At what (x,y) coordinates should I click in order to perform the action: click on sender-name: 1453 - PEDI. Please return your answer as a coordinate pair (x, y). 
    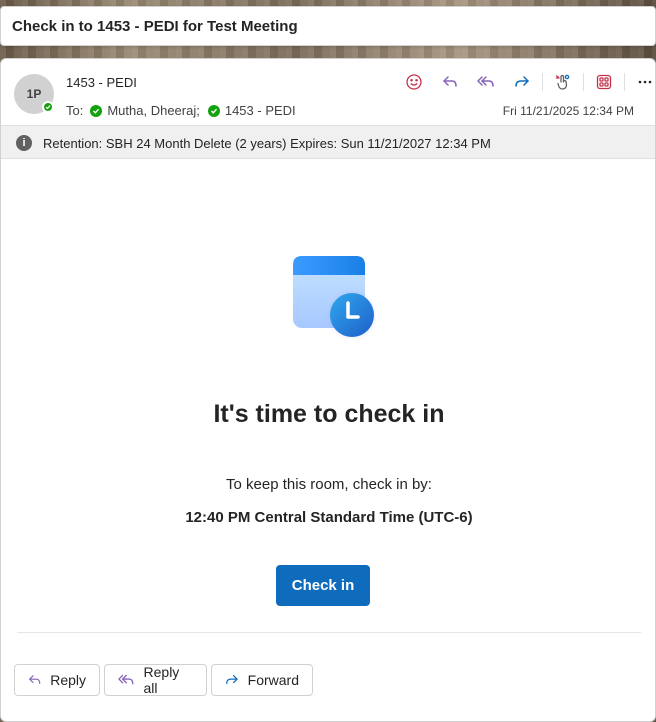
    Looking at the image, I should click on (101, 82).